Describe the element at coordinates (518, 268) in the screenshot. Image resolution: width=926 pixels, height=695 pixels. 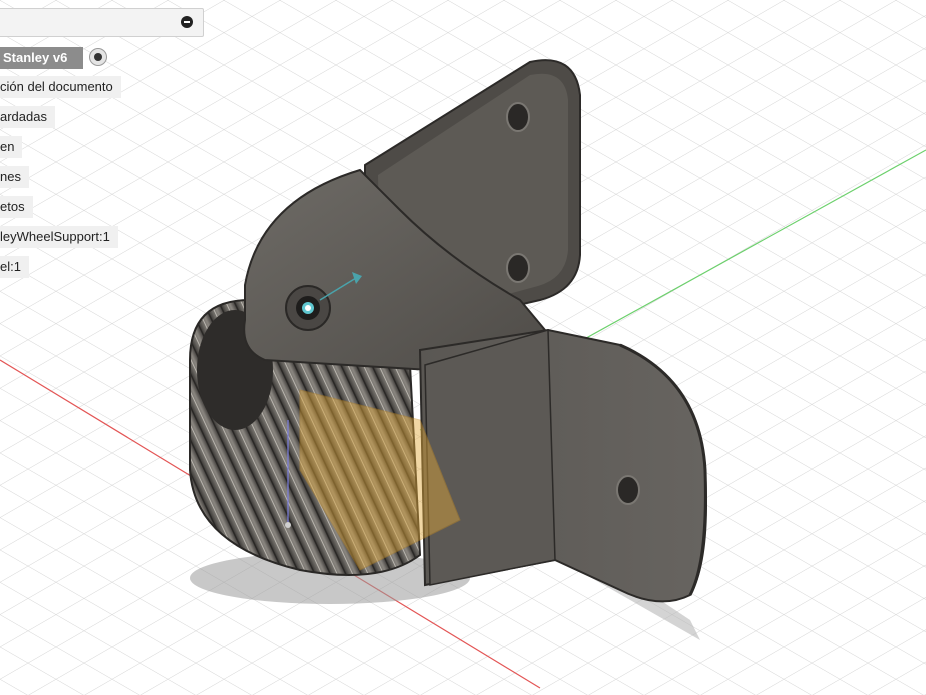
I see `mount-hole-middle` at that location.